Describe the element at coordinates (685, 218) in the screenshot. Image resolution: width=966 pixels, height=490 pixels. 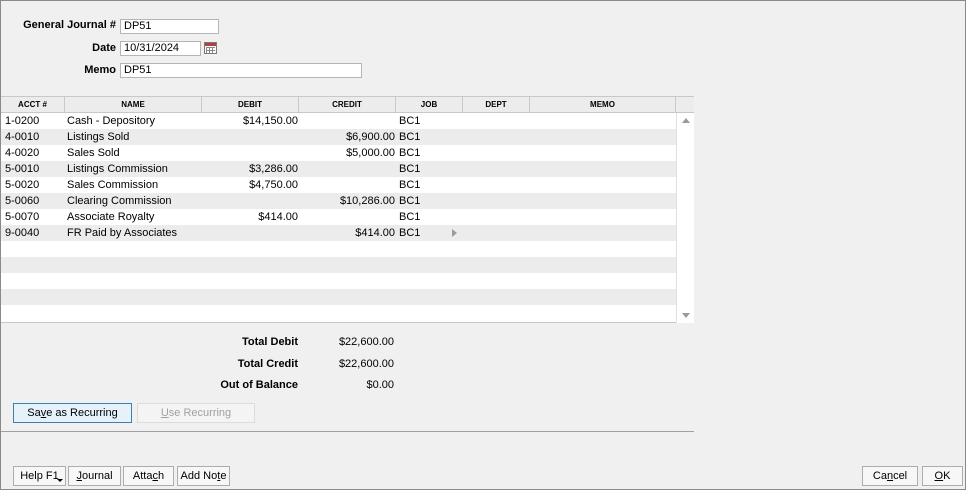
I see `vertical-scrollbar` at that location.